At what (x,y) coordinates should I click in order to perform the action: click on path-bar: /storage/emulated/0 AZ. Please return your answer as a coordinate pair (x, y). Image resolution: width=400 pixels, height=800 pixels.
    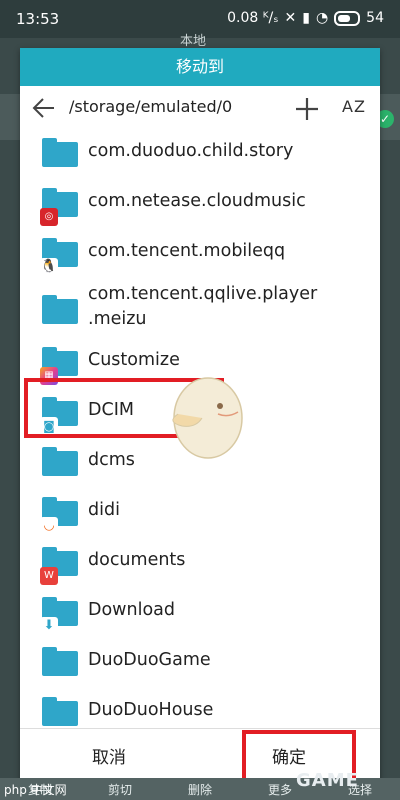
    Looking at the image, I should click on (200, 108).